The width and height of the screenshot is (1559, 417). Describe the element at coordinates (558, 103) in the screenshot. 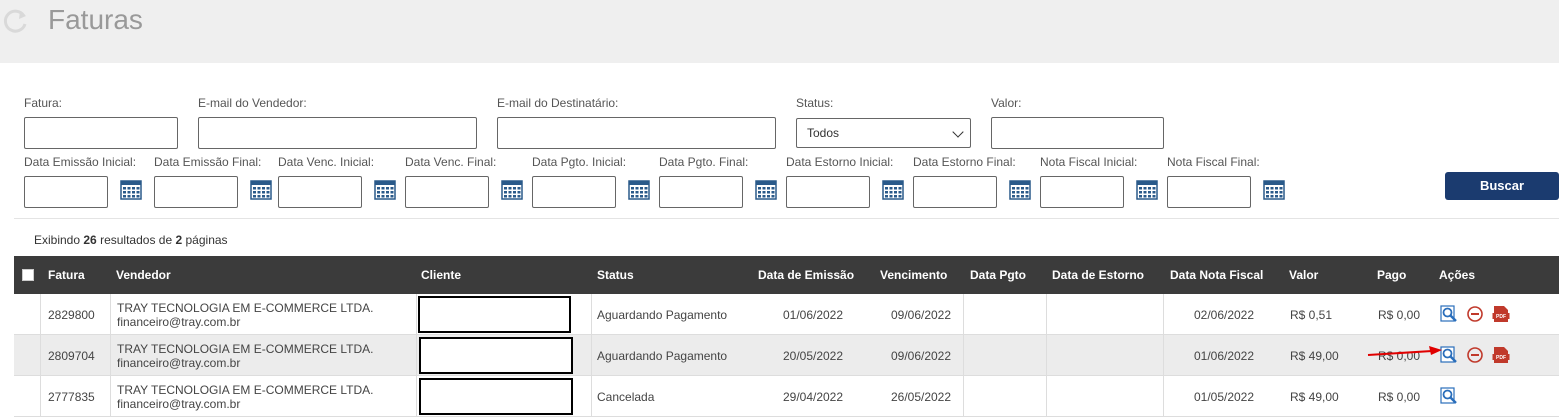

I see `email-destinatario-label: E-mail do Destinatário:` at that location.